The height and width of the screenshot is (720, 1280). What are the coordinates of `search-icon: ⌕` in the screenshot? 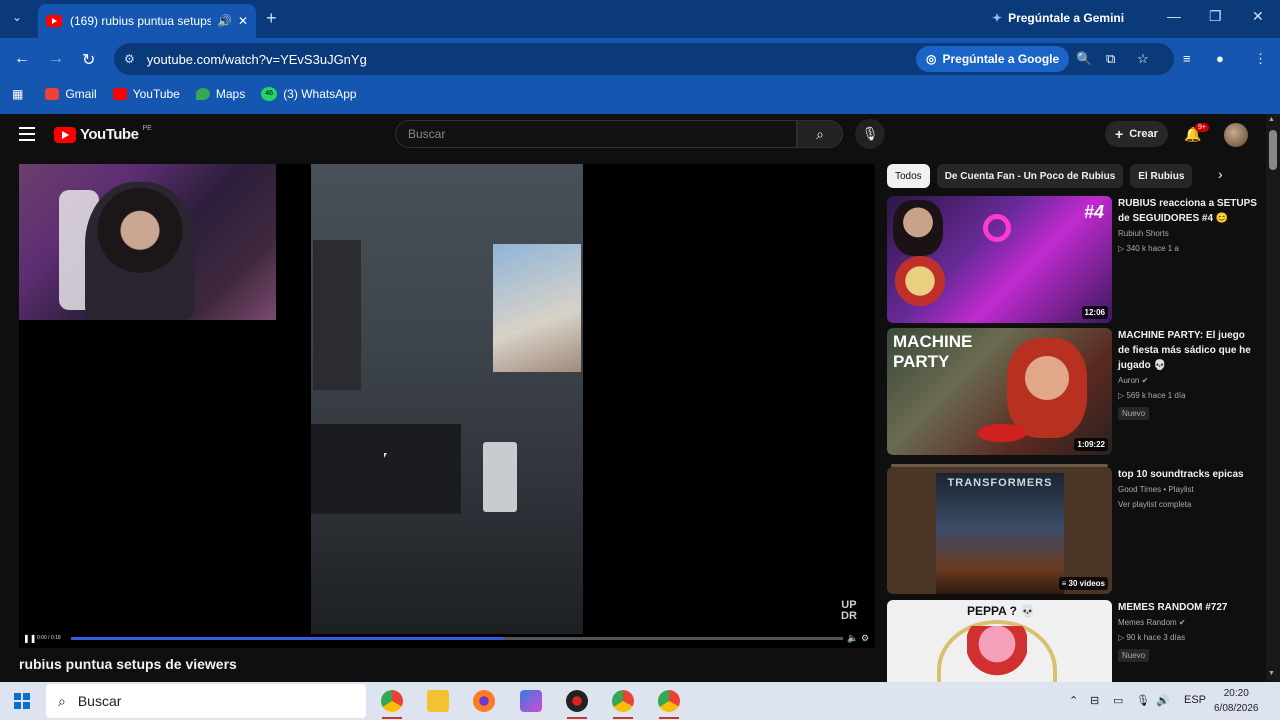 It's located at (820, 133).